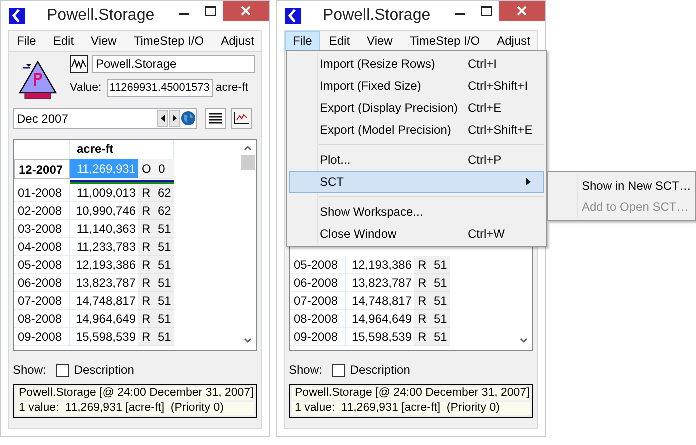 This screenshot has height=445, width=696. What do you see at coordinates (156, 169) in the screenshot?
I see `flag-cell: O 0` at bounding box center [156, 169].